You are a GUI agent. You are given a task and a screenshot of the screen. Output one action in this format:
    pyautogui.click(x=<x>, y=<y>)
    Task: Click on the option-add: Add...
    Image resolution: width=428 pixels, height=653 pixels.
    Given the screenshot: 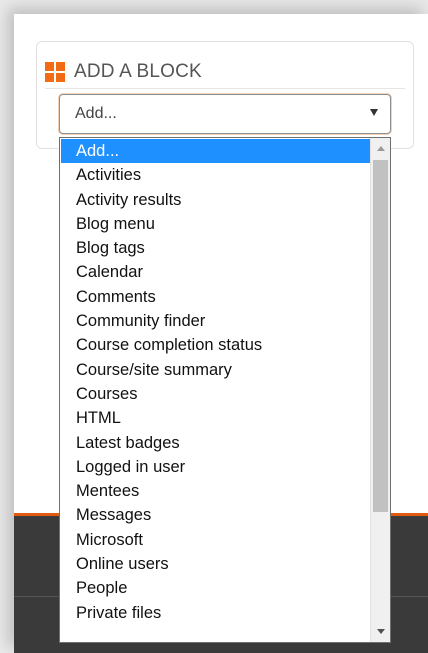 What is the action you would take?
    pyautogui.click(x=216, y=151)
    